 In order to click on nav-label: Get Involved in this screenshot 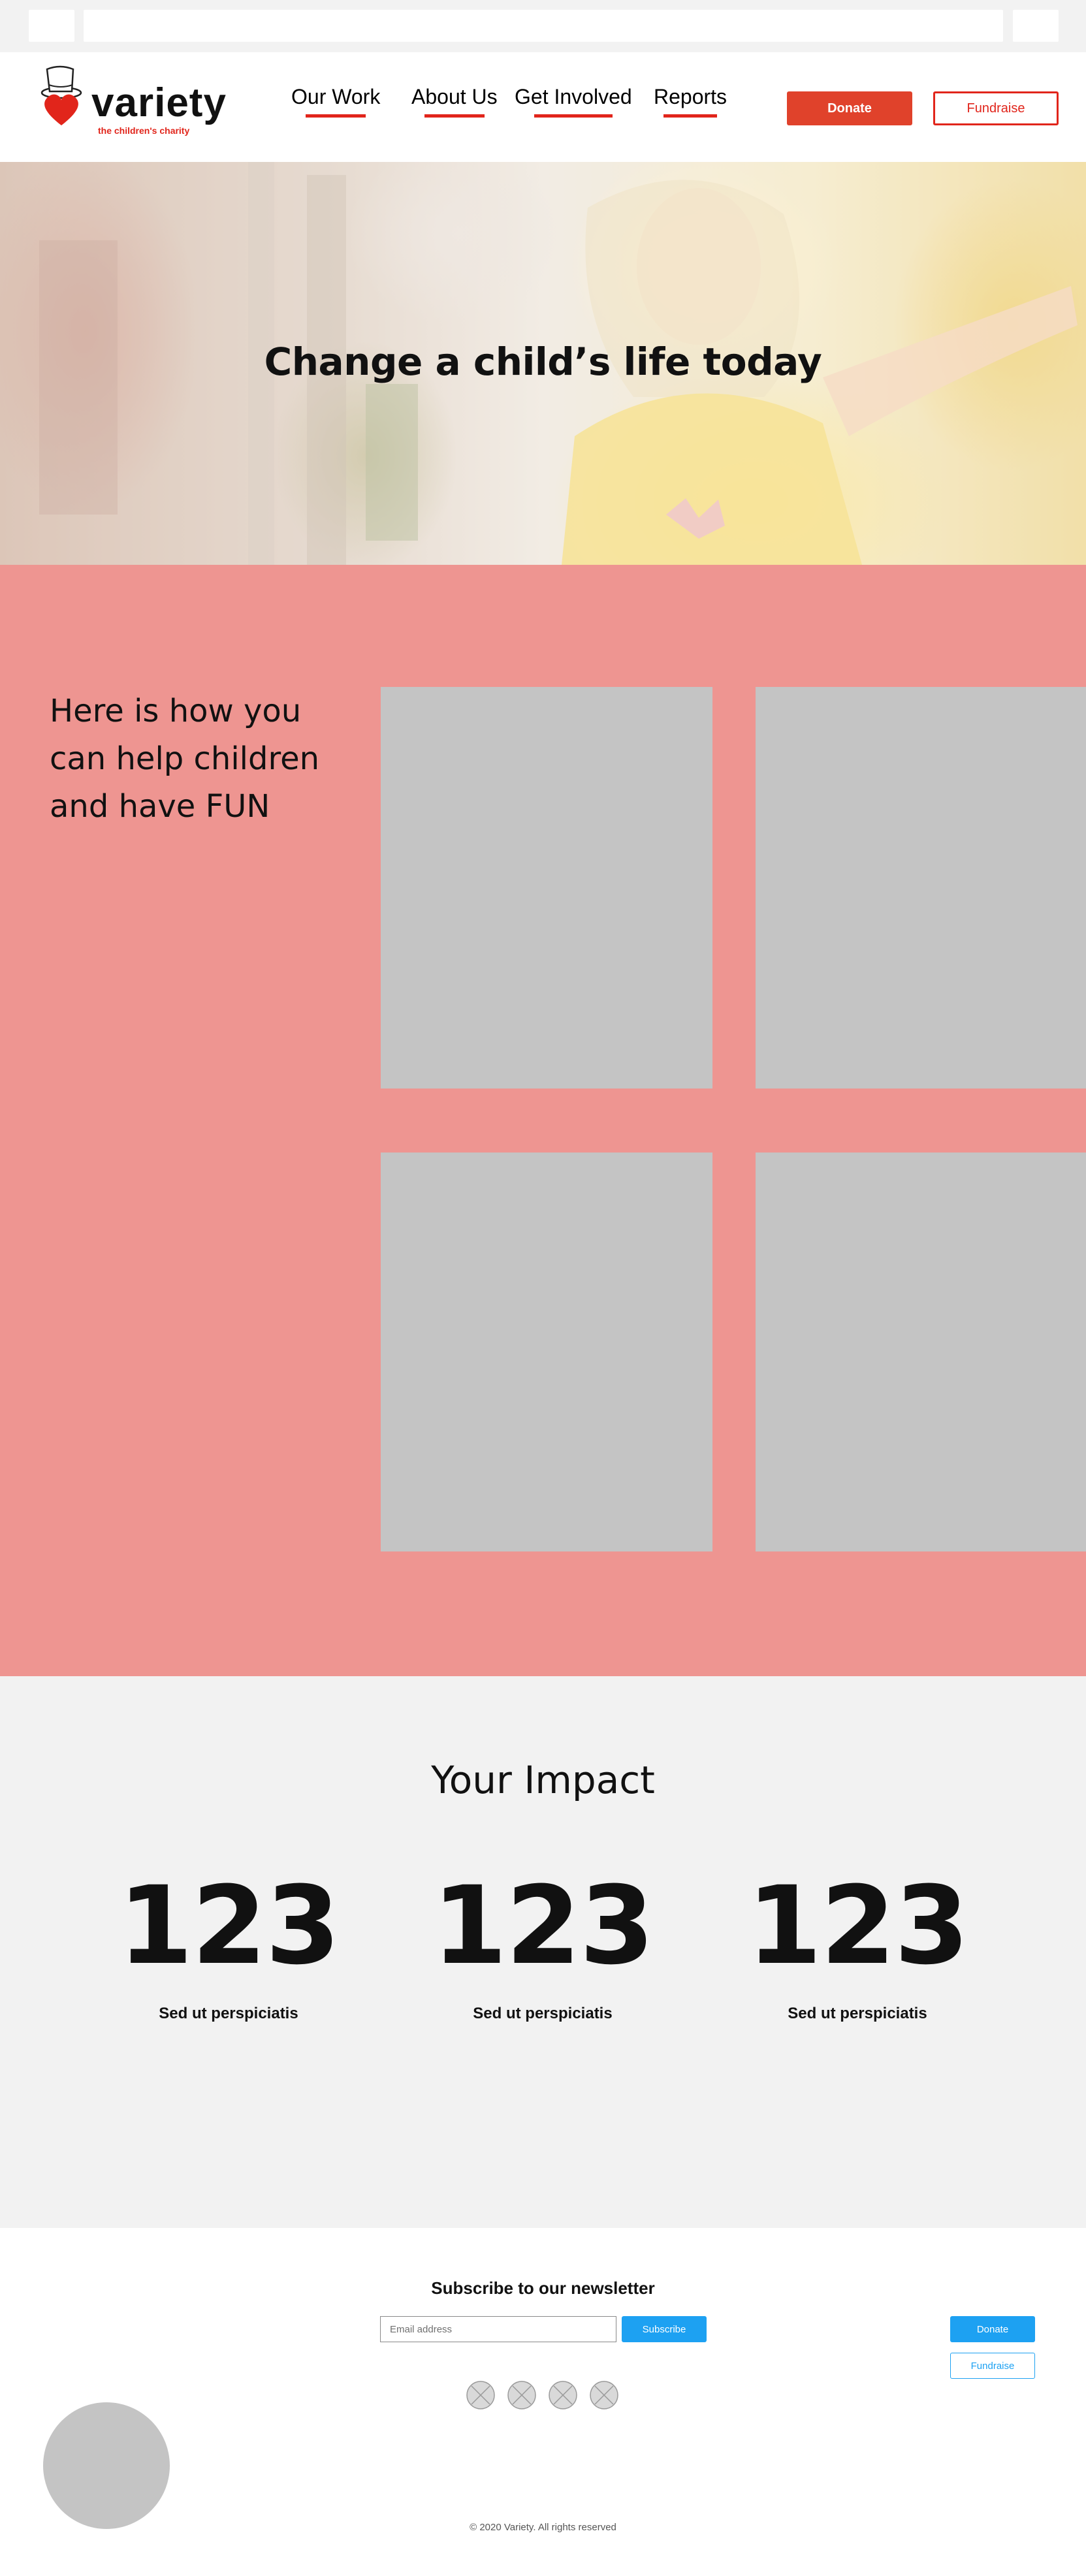, I will do `click(574, 97)`.